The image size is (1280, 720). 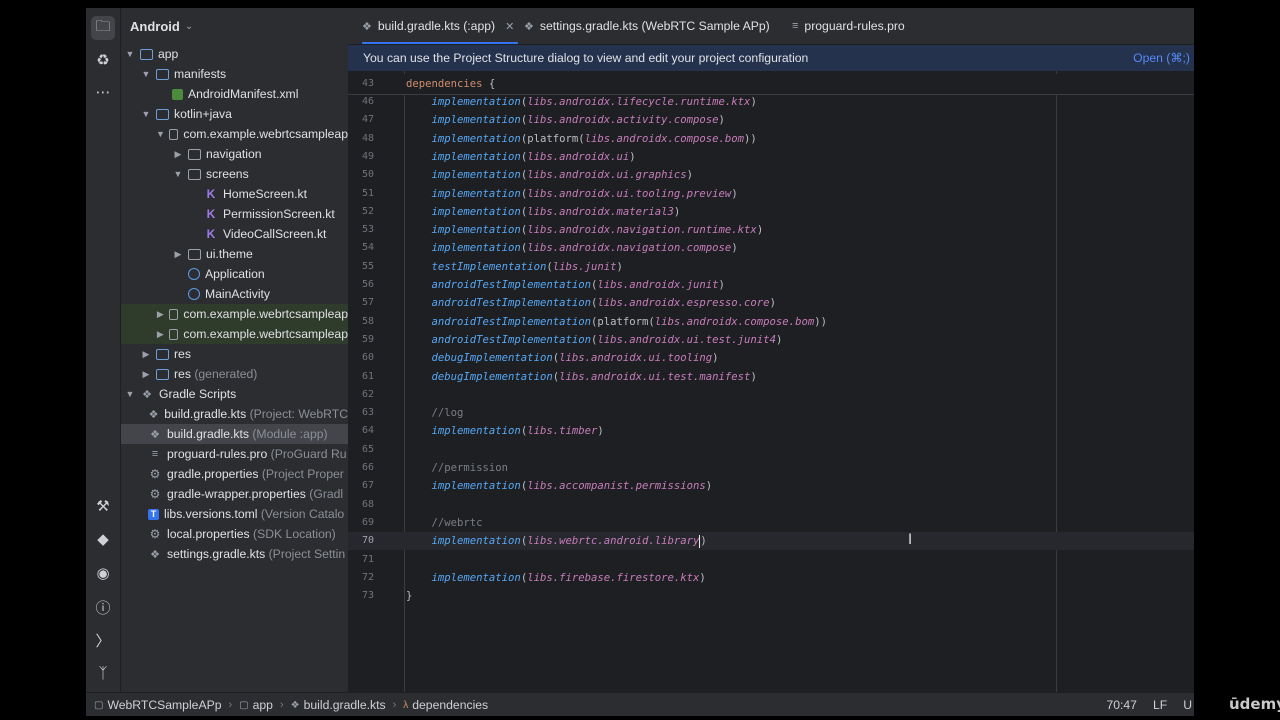 What do you see at coordinates (103, 573) in the screenshot?
I see `android-icon: ◉` at bounding box center [103, 573].